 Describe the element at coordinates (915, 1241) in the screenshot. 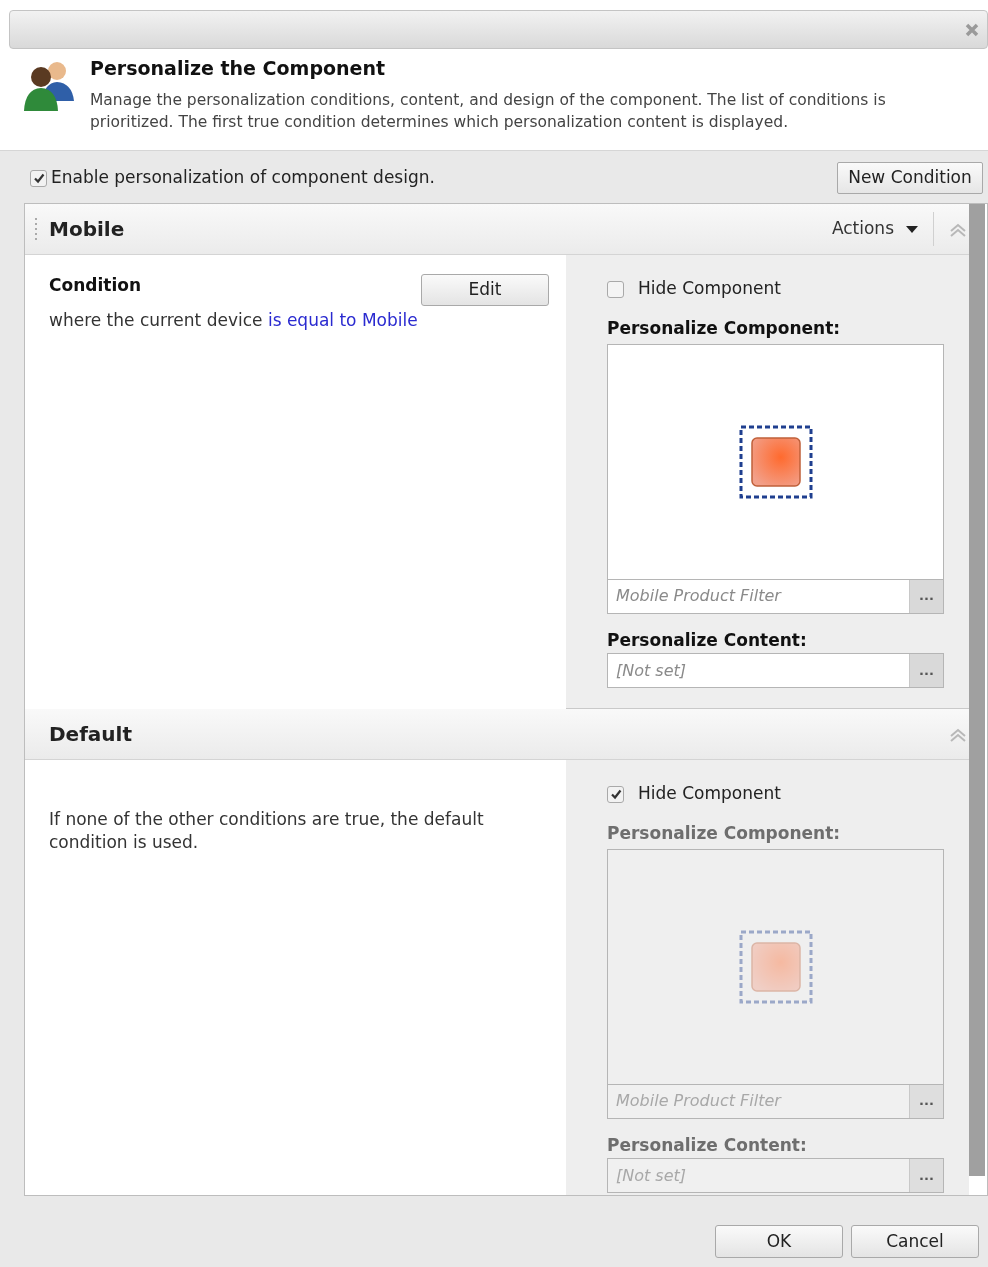

I see `cancel-button: Cancel` at that location.